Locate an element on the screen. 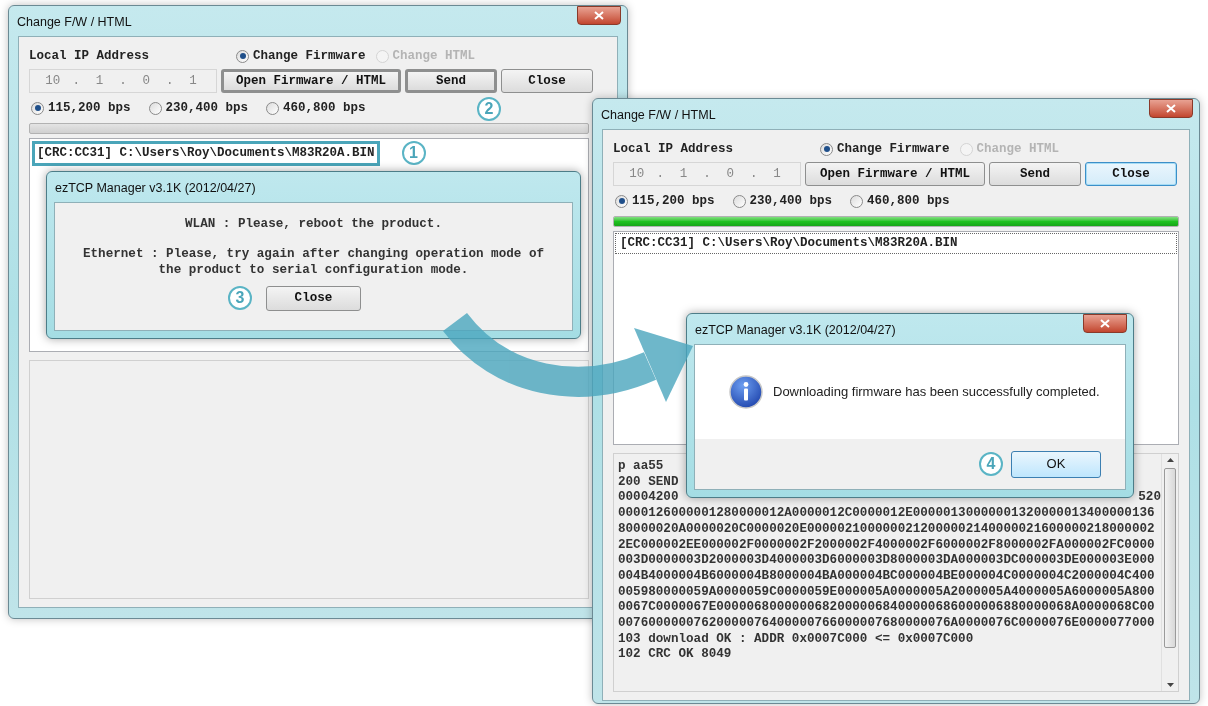  log-line: 520 is located at coordinates (1149, 498).